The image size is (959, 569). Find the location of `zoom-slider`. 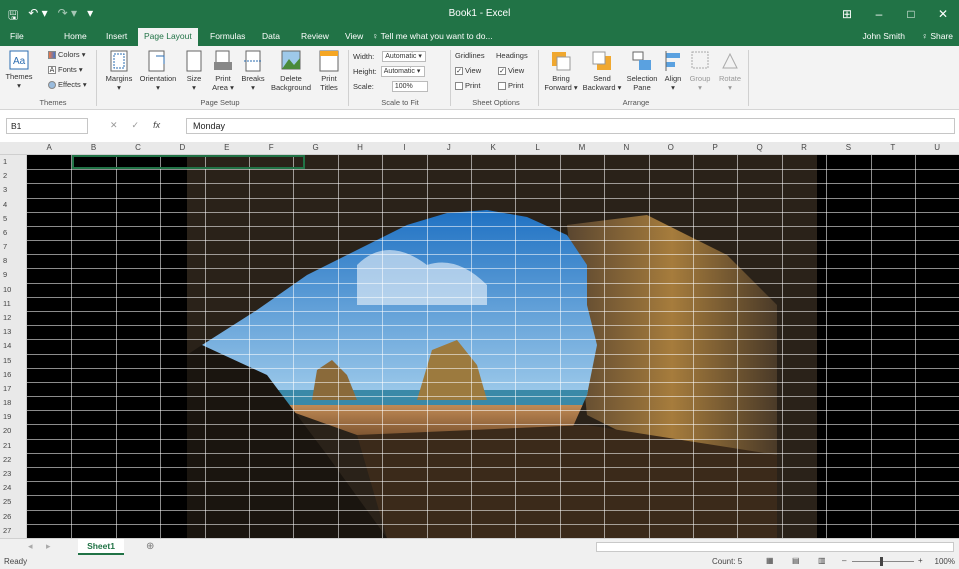

zoom-slider is located at coordinates (883, 561).